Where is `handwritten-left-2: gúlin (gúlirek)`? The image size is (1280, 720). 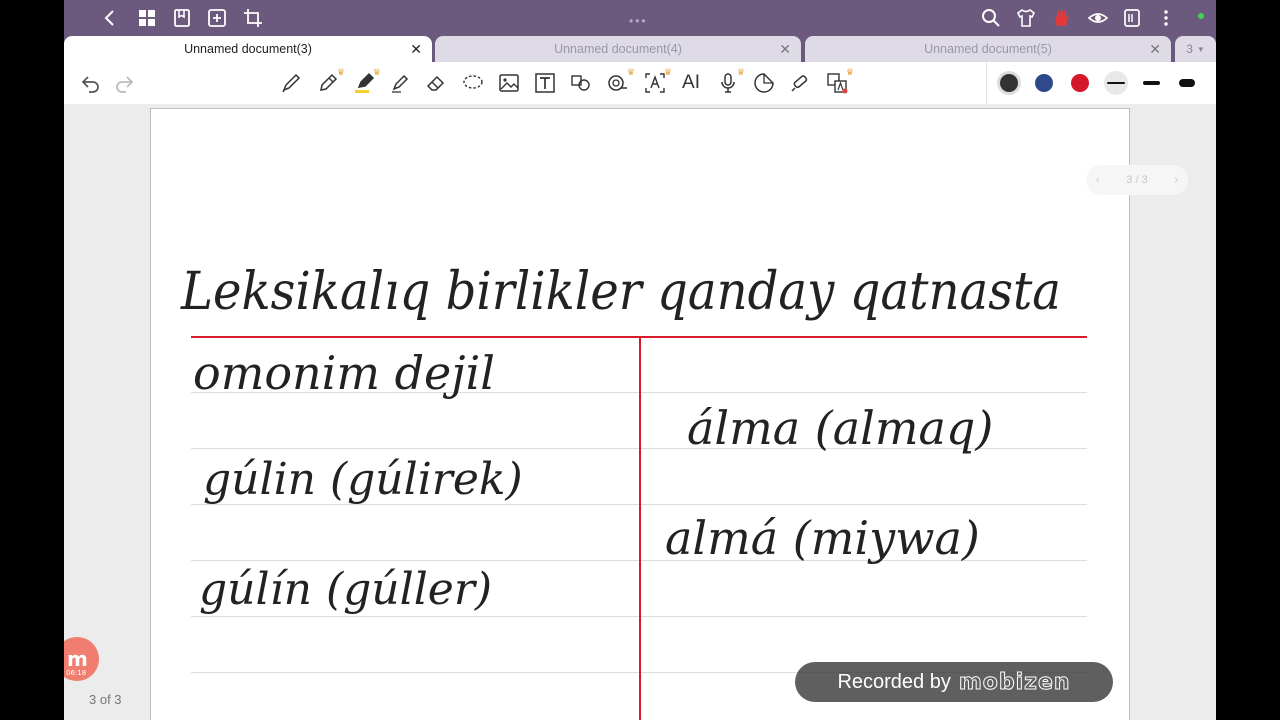 handwritten-left-2: gúlin (gúlirek) is located at coordinates (363, 479).